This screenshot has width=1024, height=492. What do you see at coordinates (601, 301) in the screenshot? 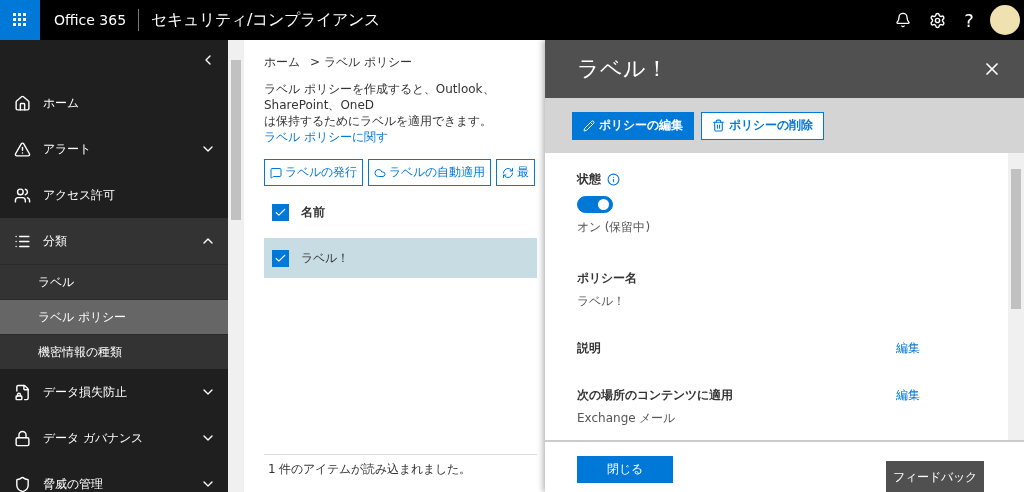
I see `field-value: ラベル！` at bounding box center [601, 301].